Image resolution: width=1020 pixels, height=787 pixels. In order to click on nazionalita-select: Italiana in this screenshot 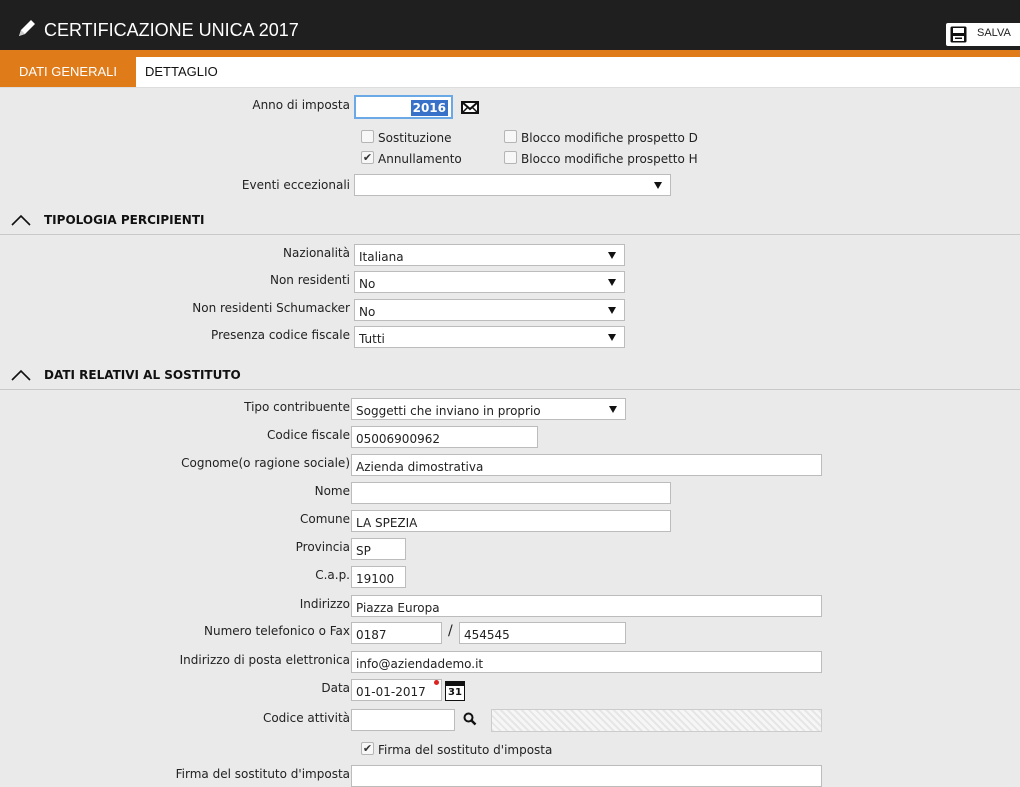, I will do `click(489, 255)`.